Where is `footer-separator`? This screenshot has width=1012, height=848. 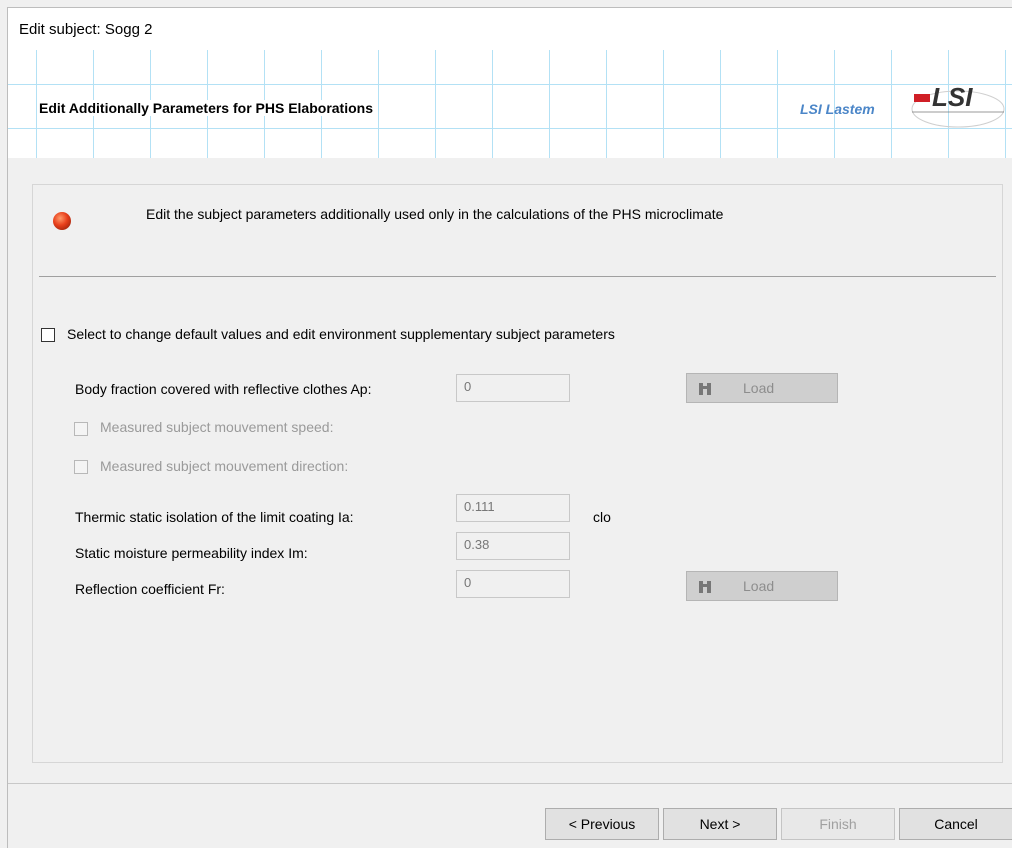 footer-separator is located at coordinates (510, 783).